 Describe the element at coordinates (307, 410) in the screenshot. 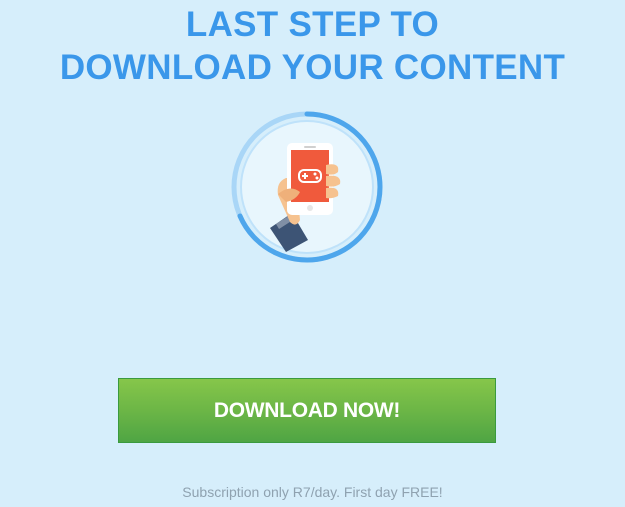

I see `download-now-button: DOWNLOAD NOW!` at that location.